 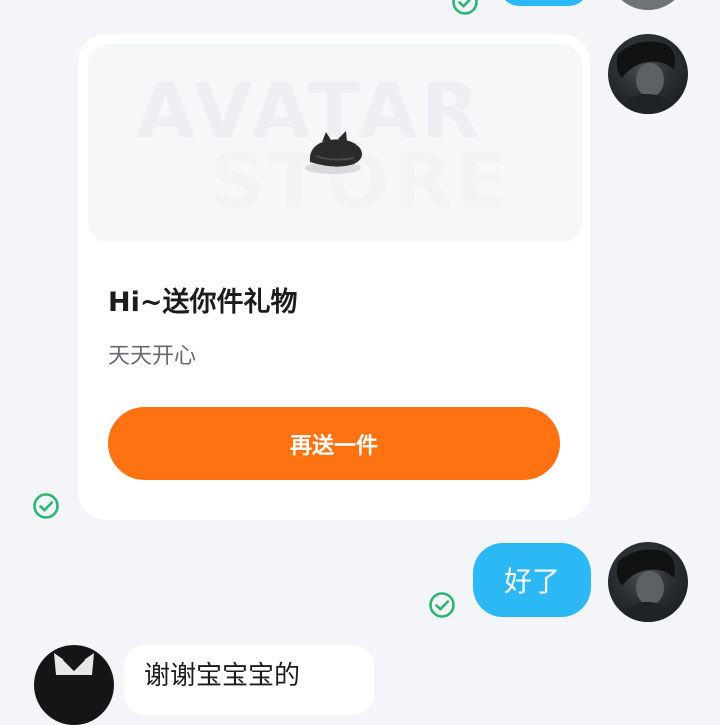 I want to click on received-message-bubble: 谢谢宝宝宝的, so click(x=249, y=680).